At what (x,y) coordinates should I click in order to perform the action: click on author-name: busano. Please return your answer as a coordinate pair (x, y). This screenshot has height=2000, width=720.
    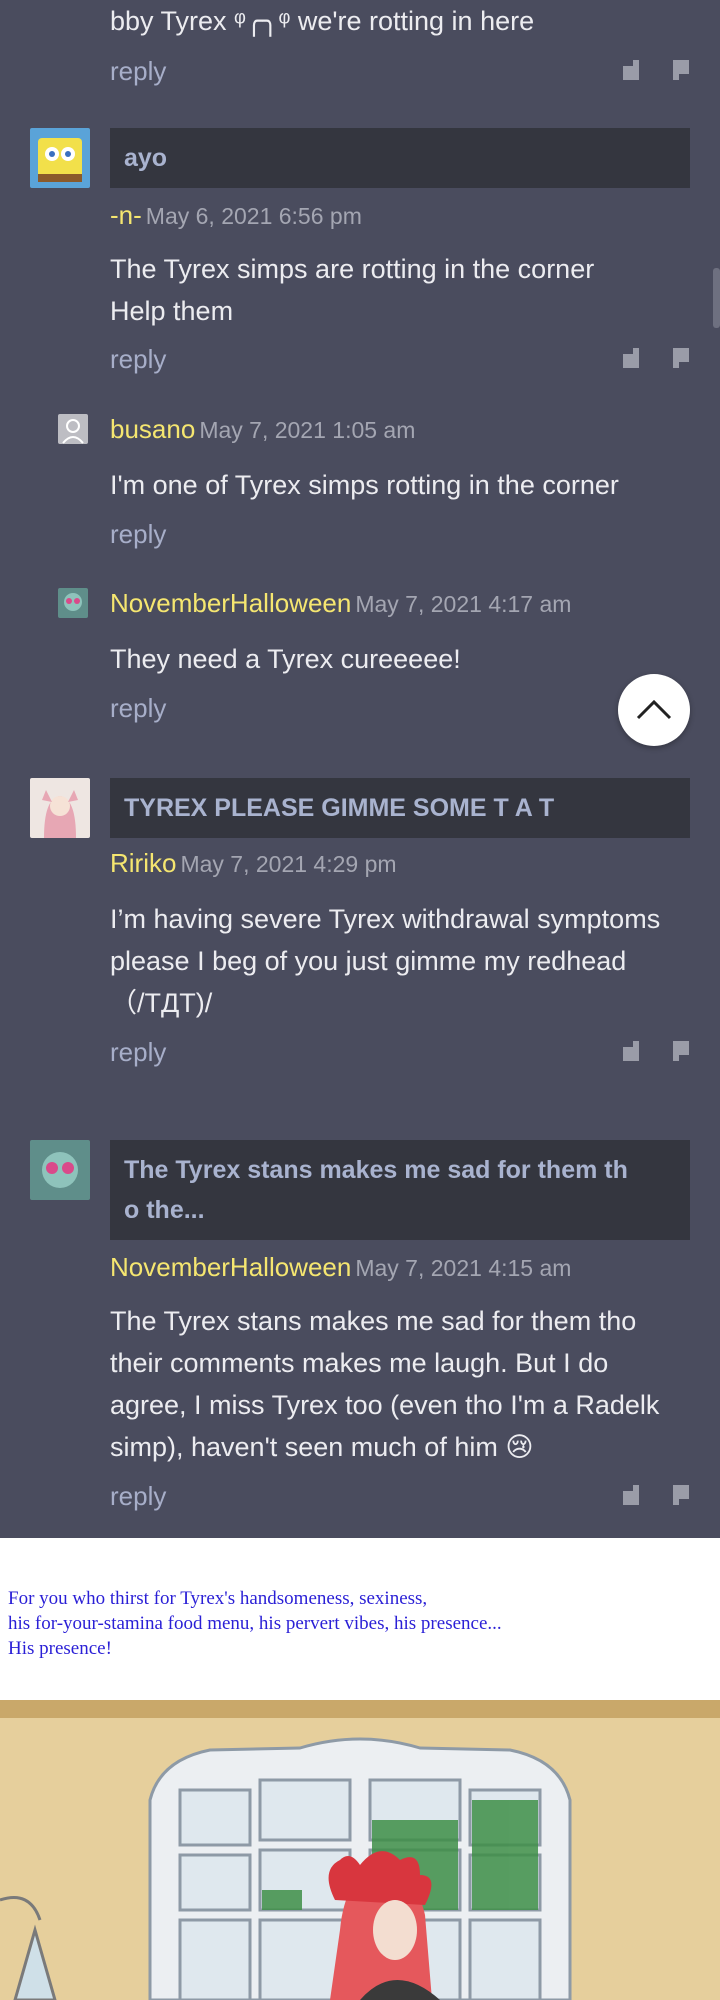
    Looking at the image, I should click on (152, 429).